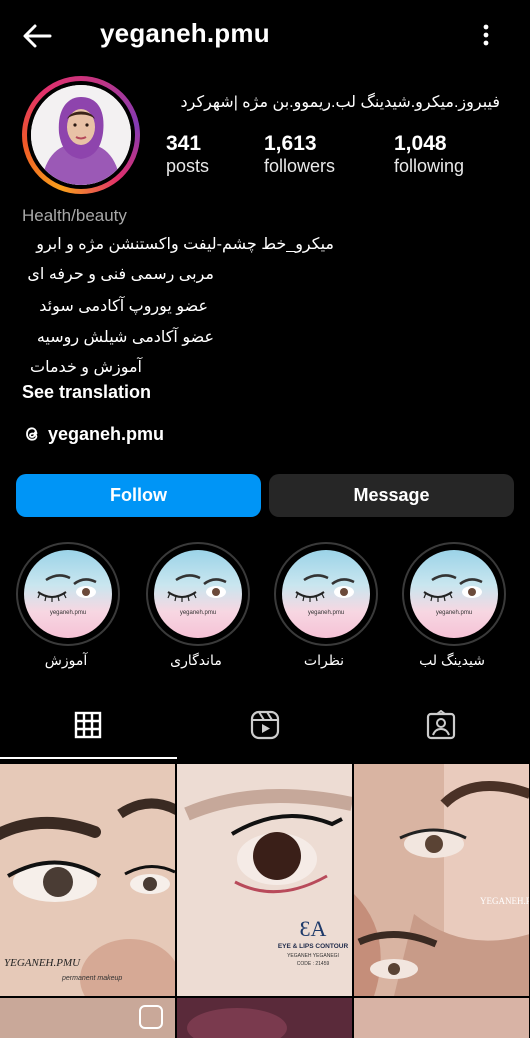 The height and width of the screenshot is (1038, 530). I want to click on bio-line: مربی رسمی فنی و حرفه ای, so click(120, 274).